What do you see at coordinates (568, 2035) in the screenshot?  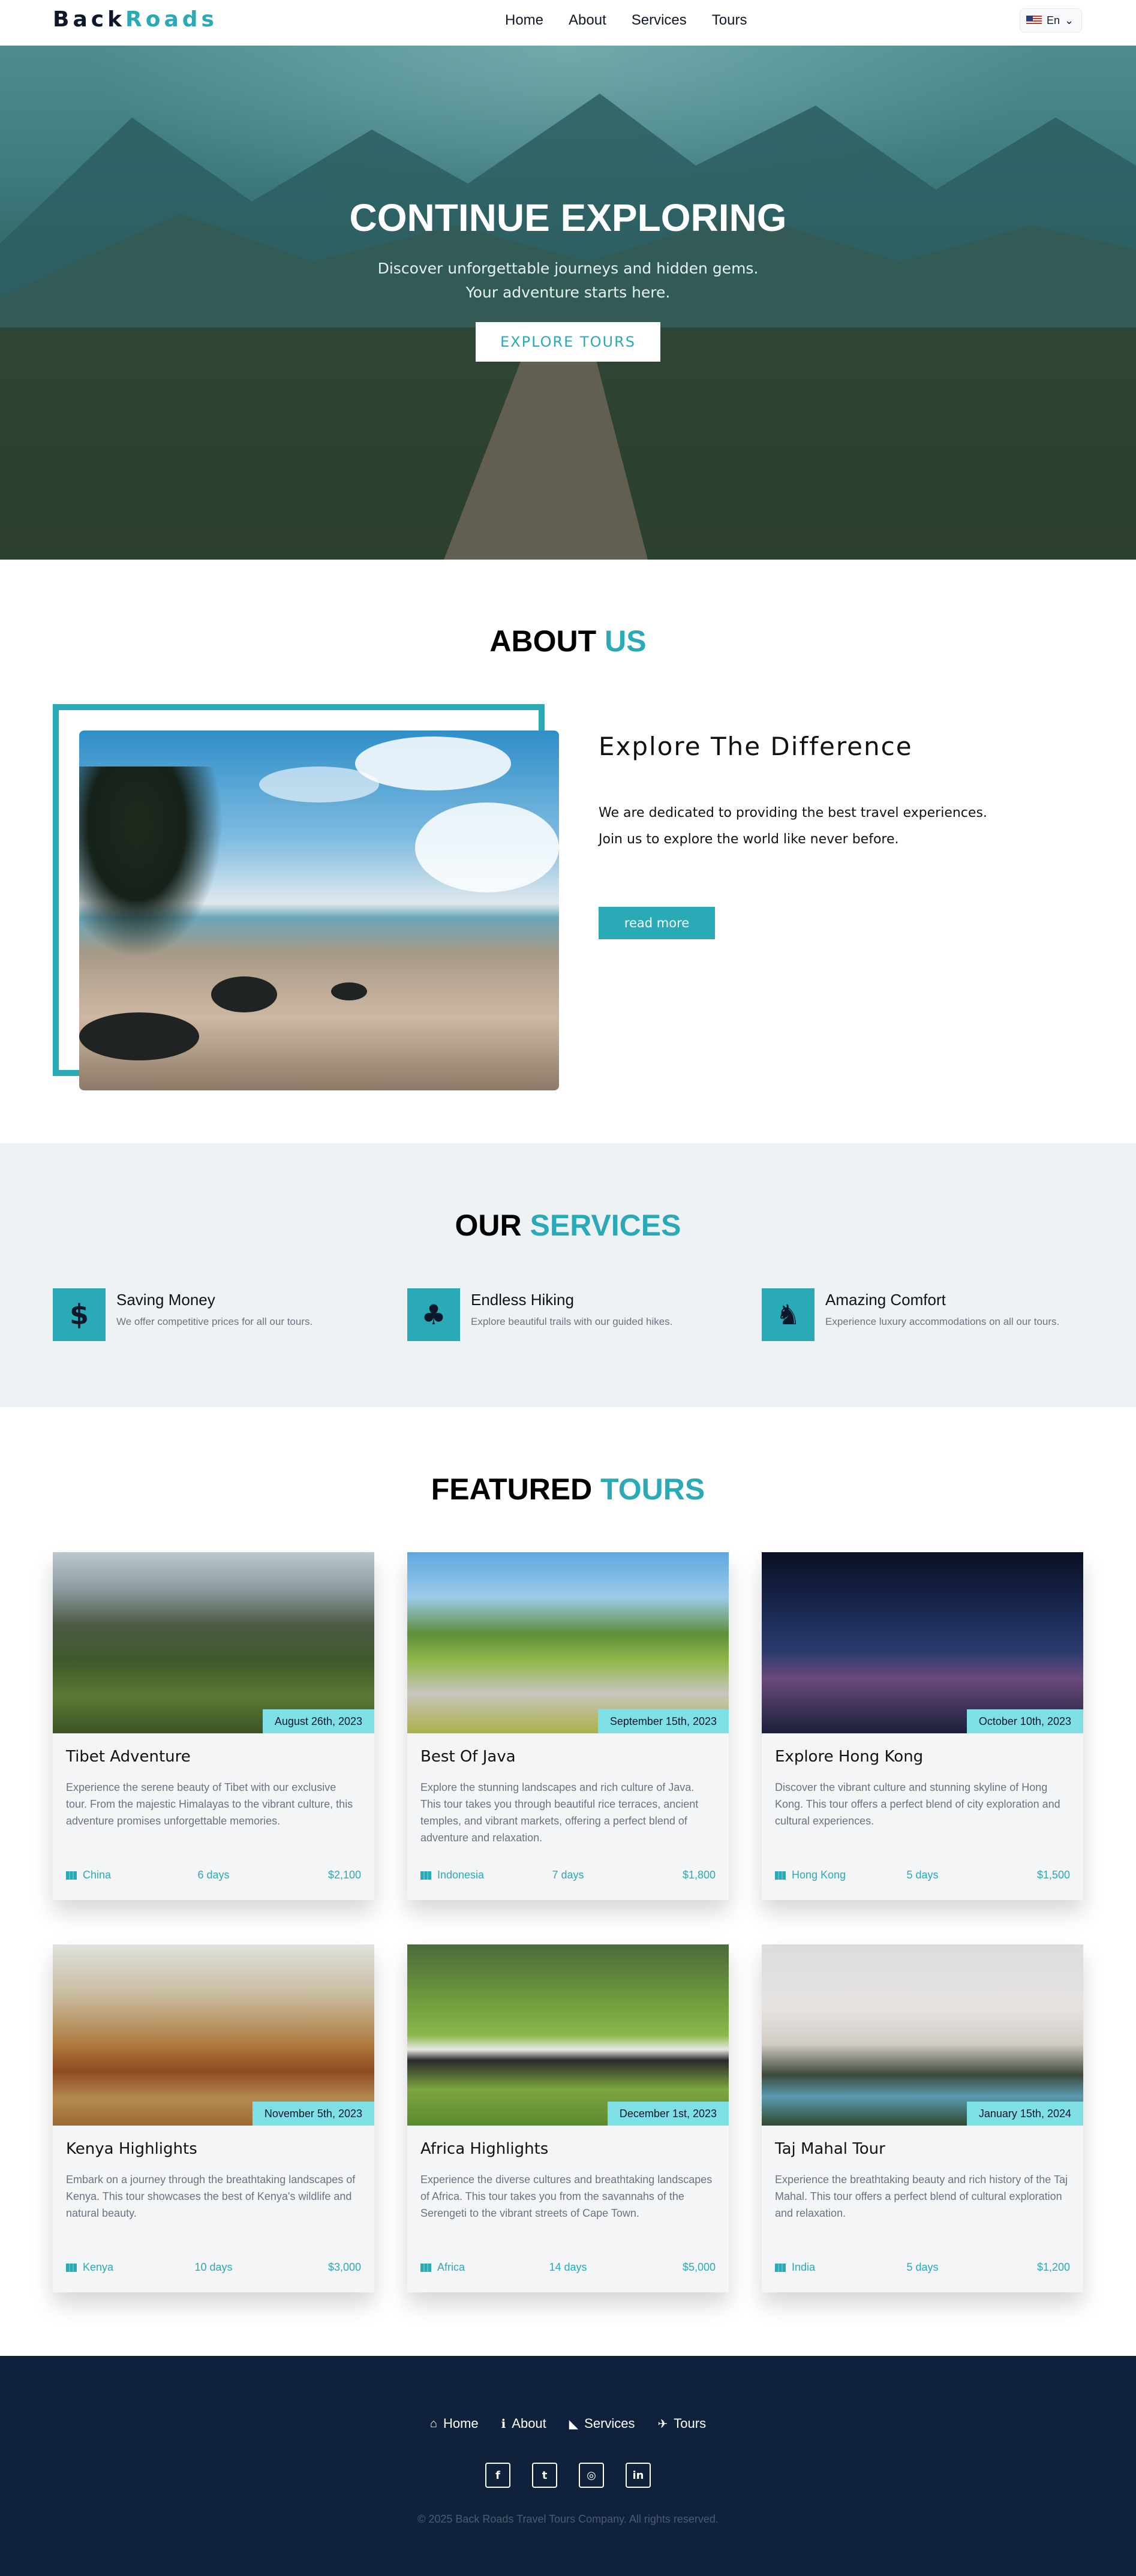 I see `tour-image-africa` at bounding box center [568, 2035].